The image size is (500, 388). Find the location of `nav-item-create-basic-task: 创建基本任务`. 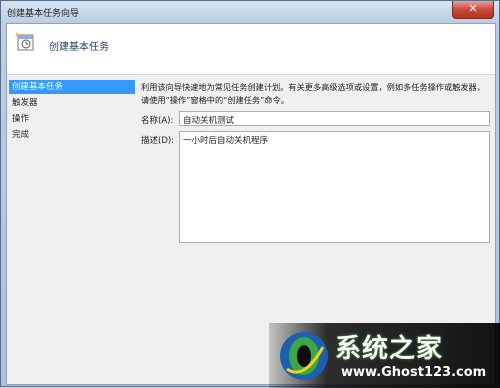

nav-item-create-basic-task: 创建基本任务 is located at coordinates (72, 87).